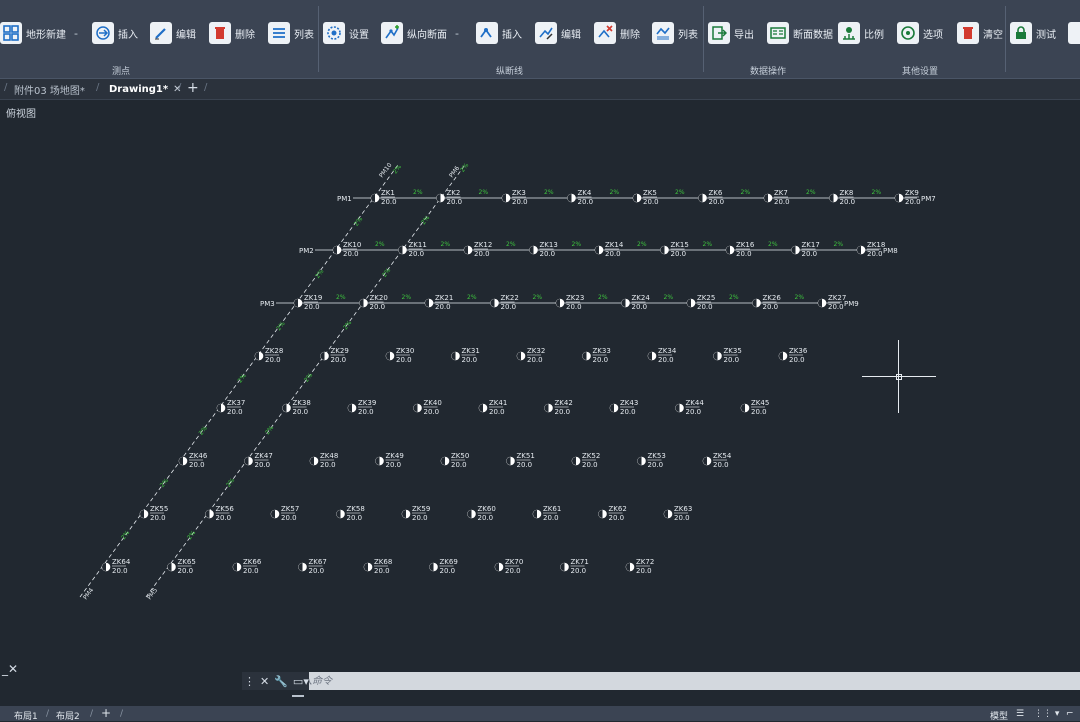  I want to click on point-name: ZK11, so click(418, 245).